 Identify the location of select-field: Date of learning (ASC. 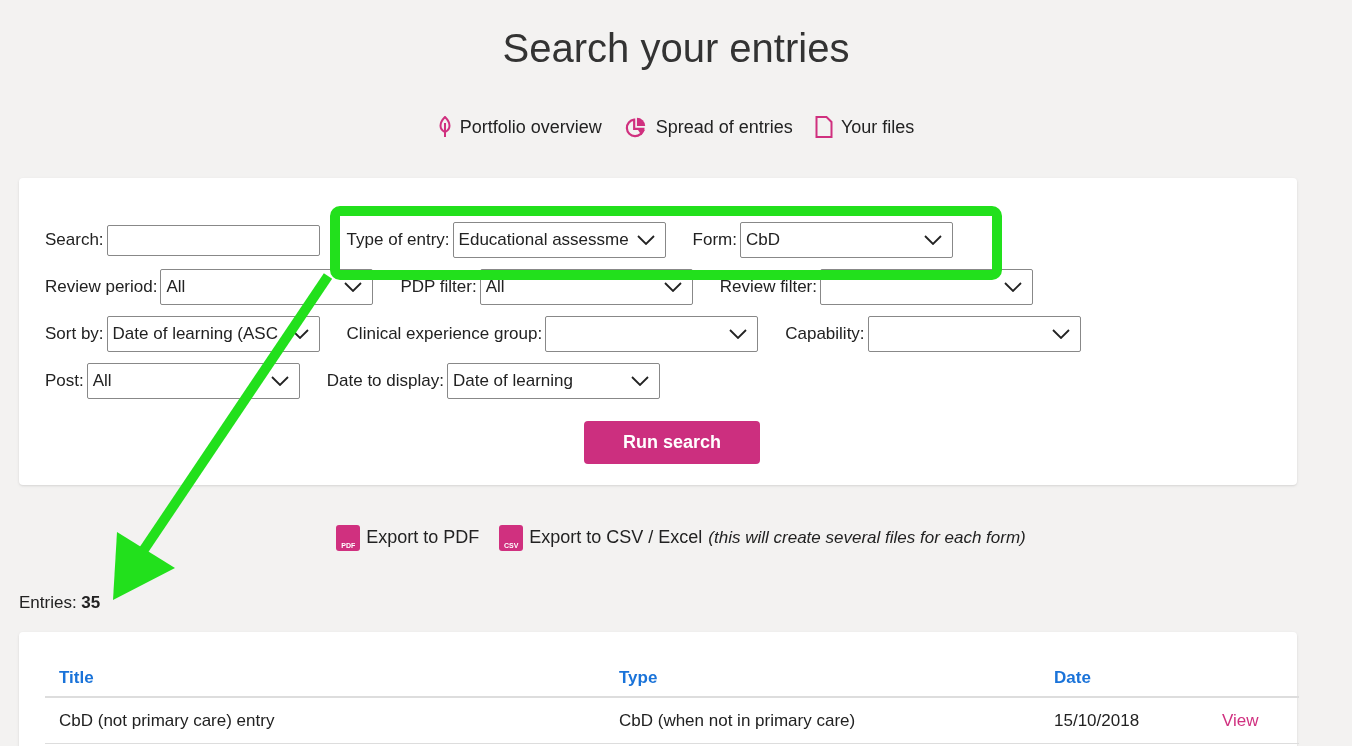
(213, 334).